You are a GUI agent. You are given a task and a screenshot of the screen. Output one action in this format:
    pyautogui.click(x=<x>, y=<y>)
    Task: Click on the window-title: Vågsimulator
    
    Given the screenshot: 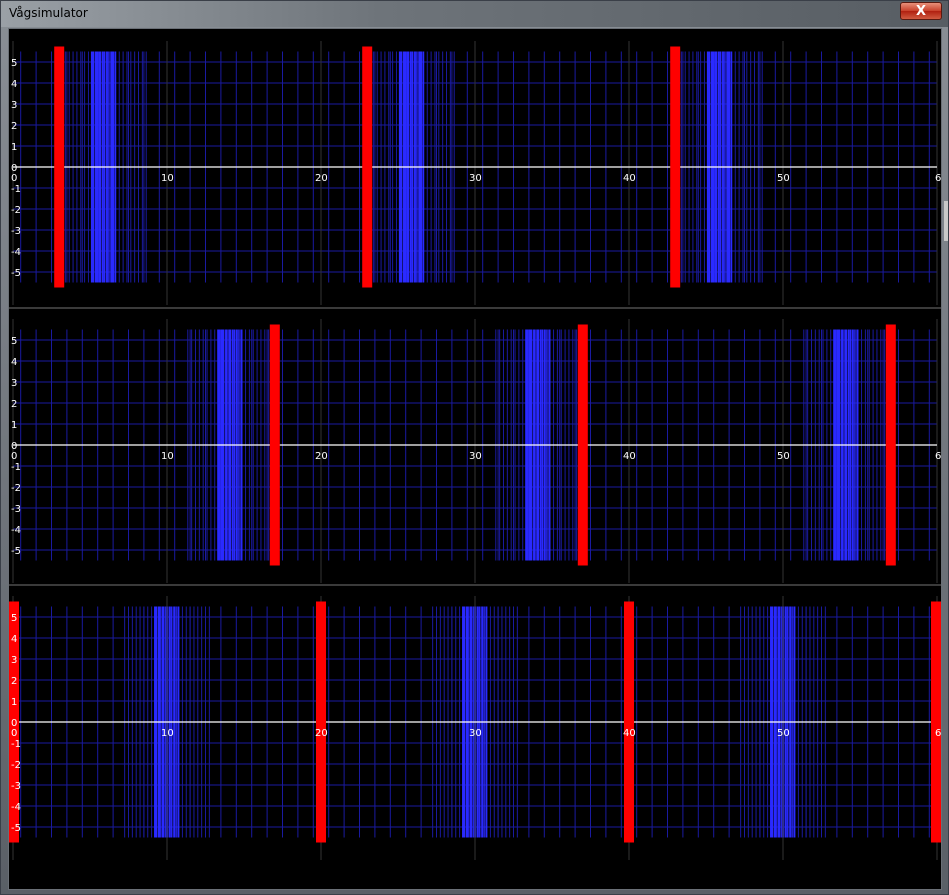 What is the action you would take?
    pyautogui.click(x=48, y=13)
    